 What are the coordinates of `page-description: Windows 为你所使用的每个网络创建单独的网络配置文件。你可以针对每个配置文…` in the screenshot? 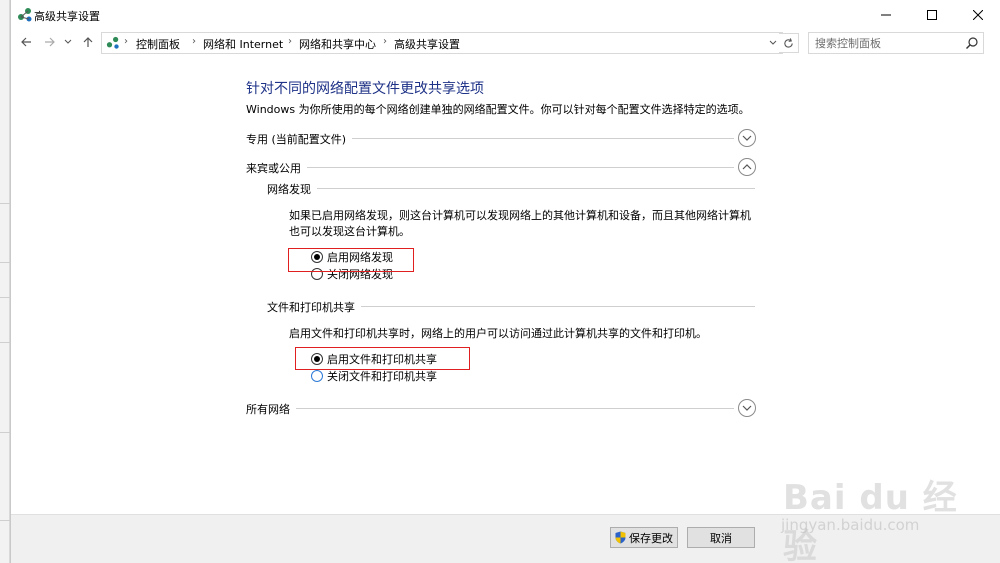 It's located at (498, 109).